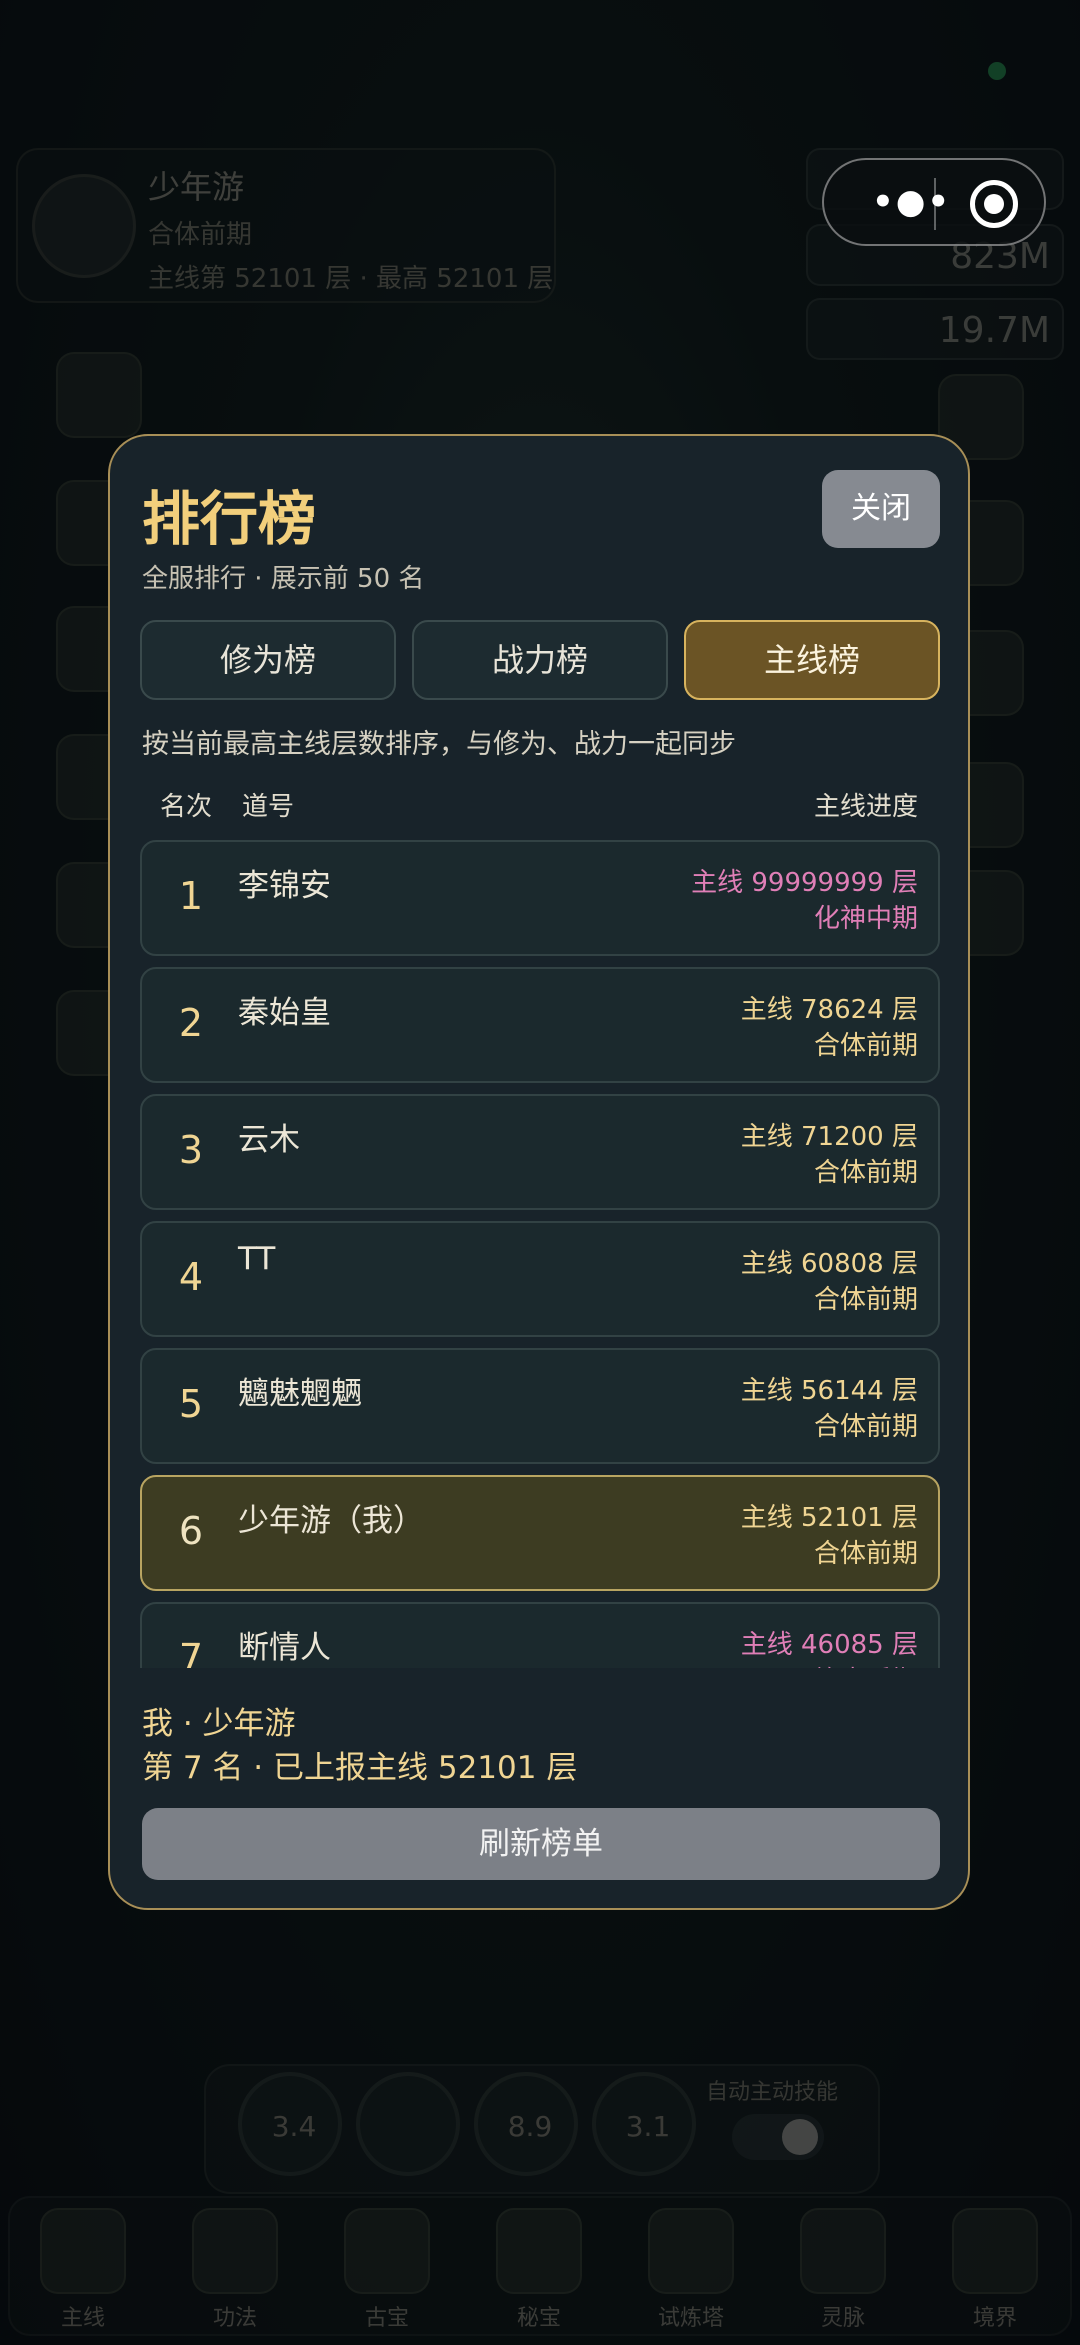  Describe the element at coordinates (540, 1635) in the screenshot. I see `ranking-row: 7 断情人 主线 46085 层 炼虚后期` at that location.